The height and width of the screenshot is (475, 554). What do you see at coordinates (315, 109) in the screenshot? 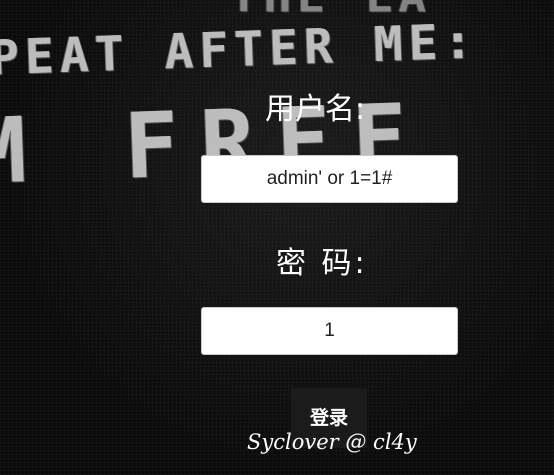
I see `username-label: 用户名:` at bounding box center [315, 109].